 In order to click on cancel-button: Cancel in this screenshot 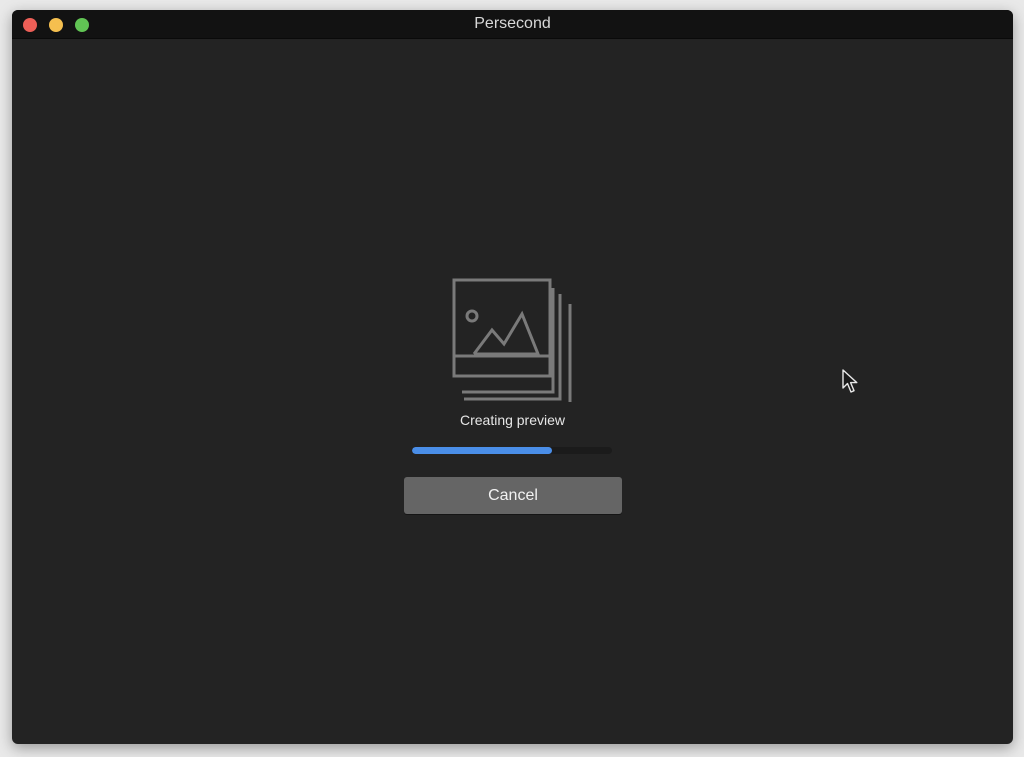, I will do `click(513, 495)`.